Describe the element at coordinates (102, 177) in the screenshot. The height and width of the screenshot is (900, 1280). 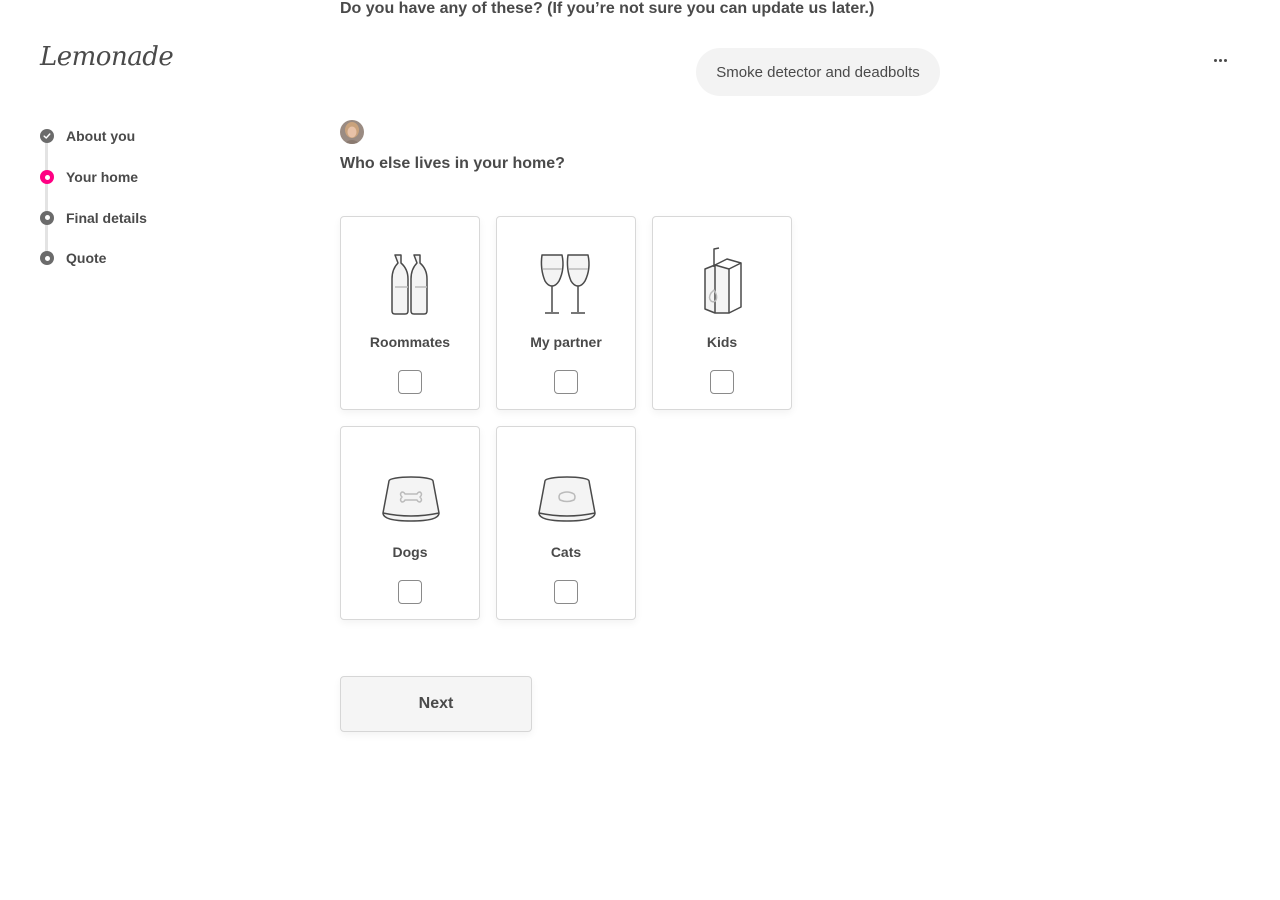
I see `step-label: Your home` at that location.